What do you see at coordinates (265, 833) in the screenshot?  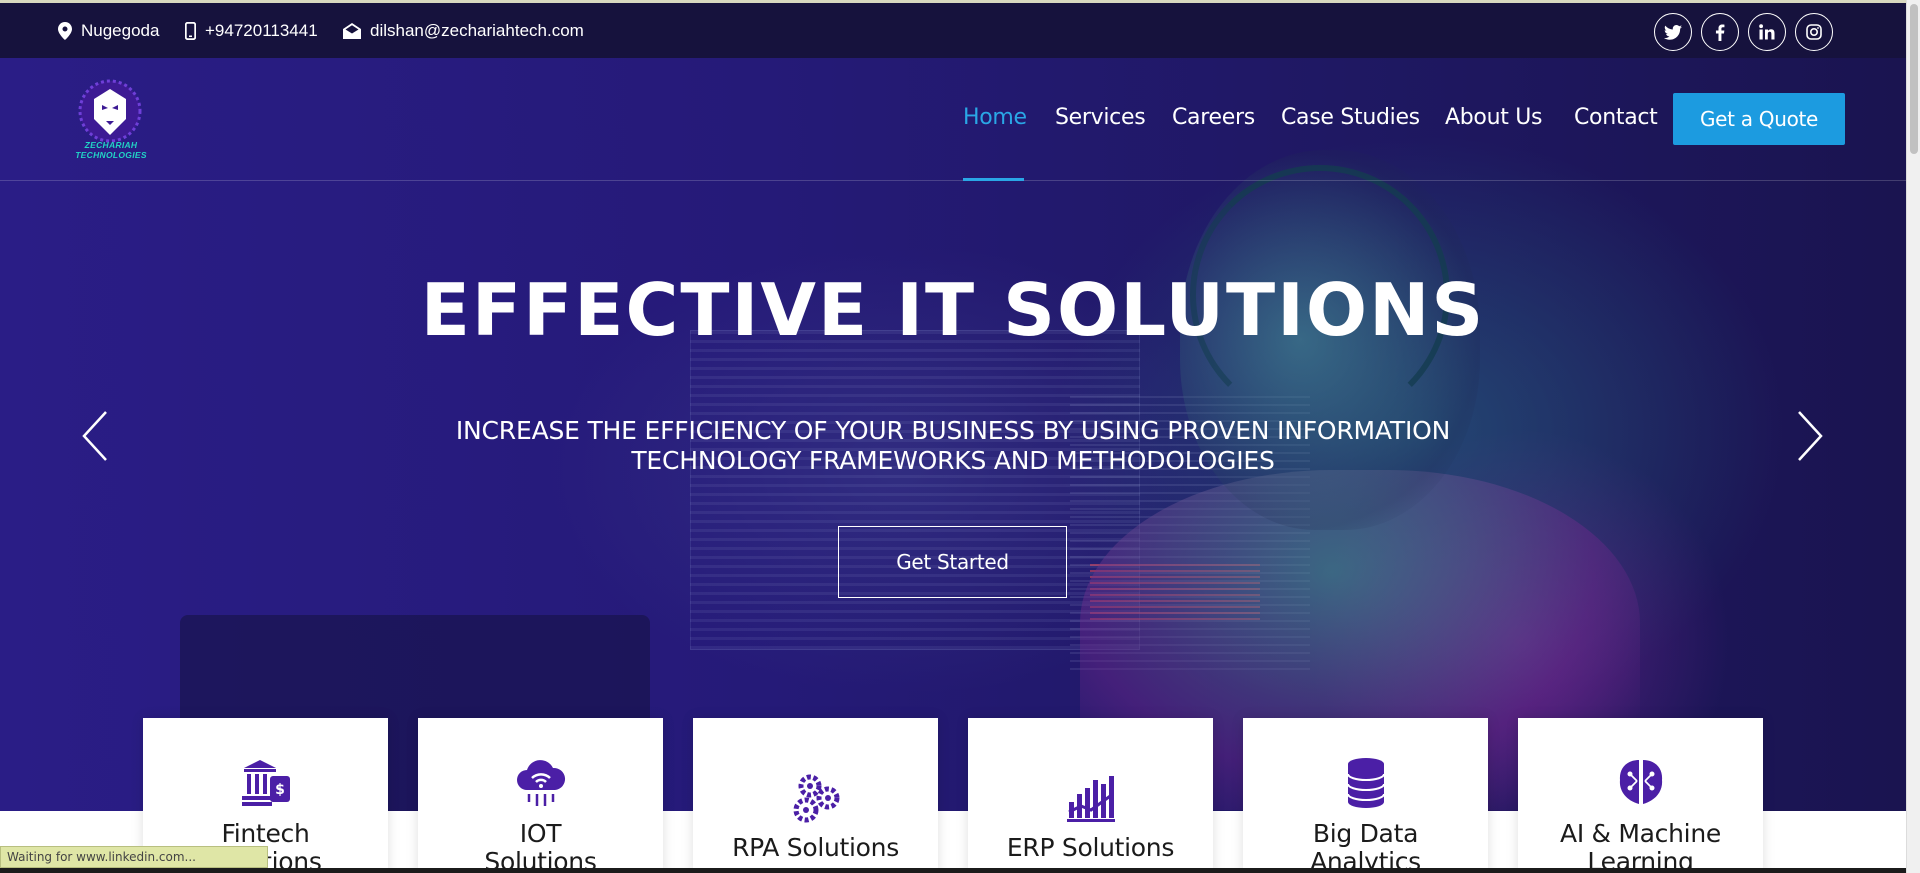 I see `card-label-line1: Fintech` at bounding box center [265, 833].